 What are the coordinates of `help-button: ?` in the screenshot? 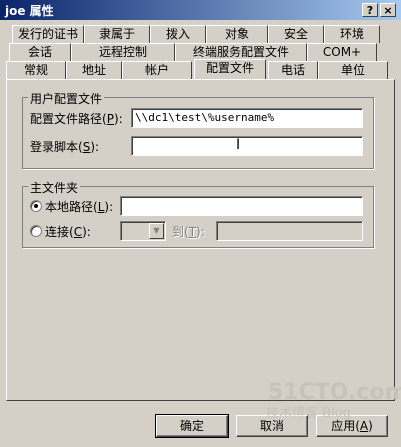 It's located at (370, 10).